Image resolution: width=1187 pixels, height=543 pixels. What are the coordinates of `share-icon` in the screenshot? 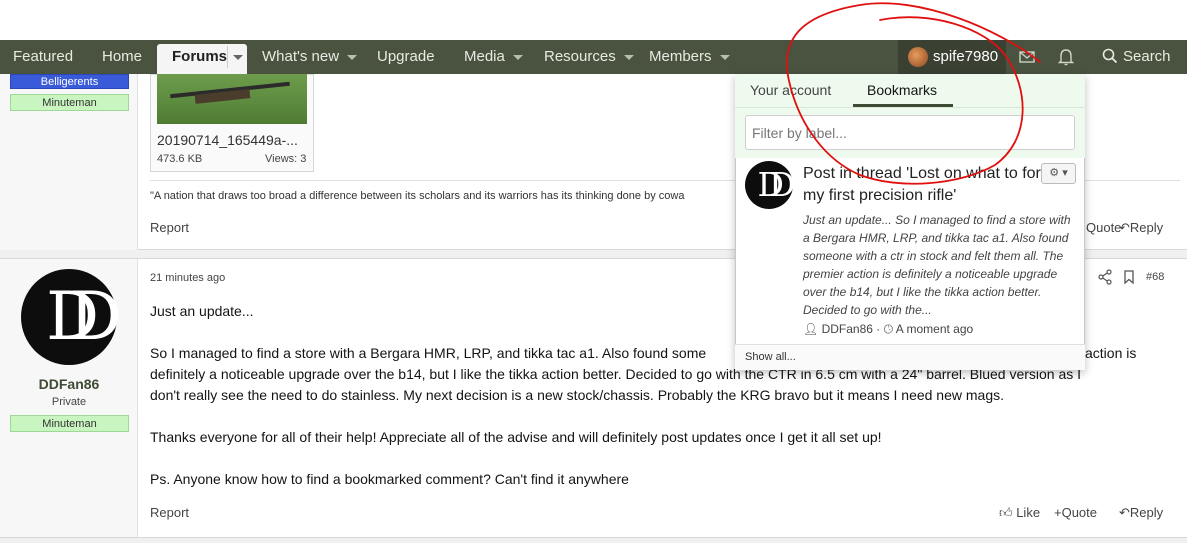 It's located at (1105, 277).